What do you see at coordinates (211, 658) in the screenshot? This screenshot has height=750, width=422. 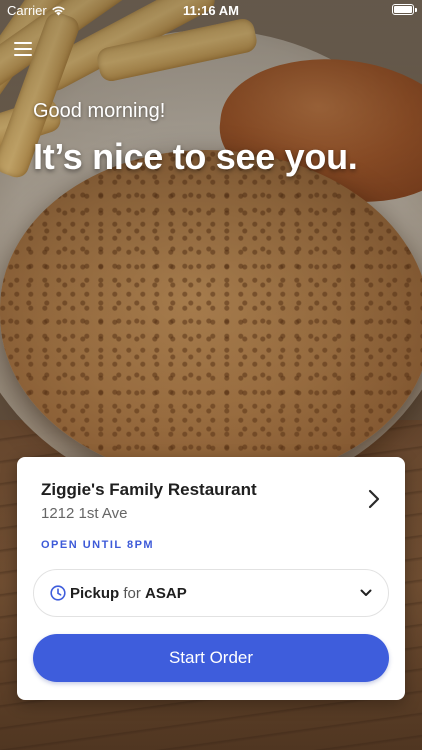 I see `start-order-button: Start Order` at bounding box center [211, 658].